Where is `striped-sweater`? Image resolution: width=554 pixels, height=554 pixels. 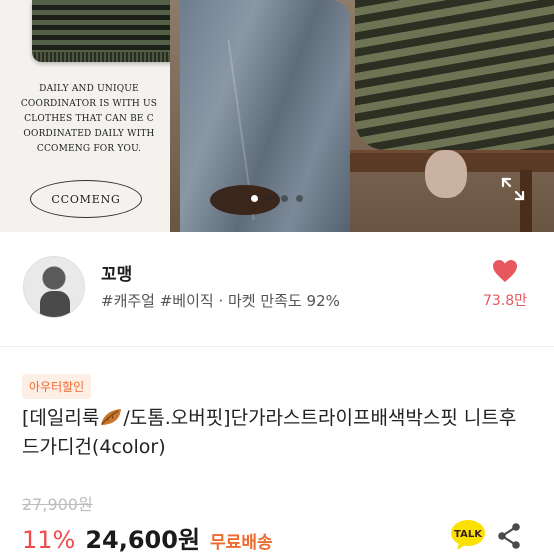 striped-sweater is located at coordinates (454, 75).